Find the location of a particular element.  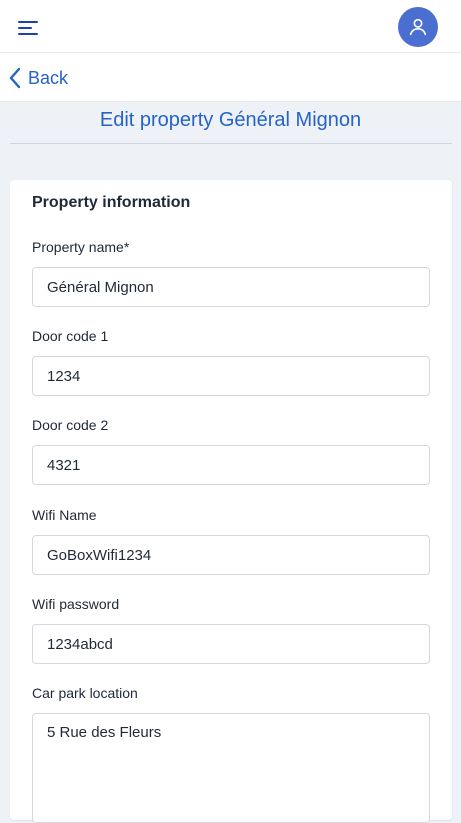

property-name-label: Property name* is located at coordinates (81, 247).